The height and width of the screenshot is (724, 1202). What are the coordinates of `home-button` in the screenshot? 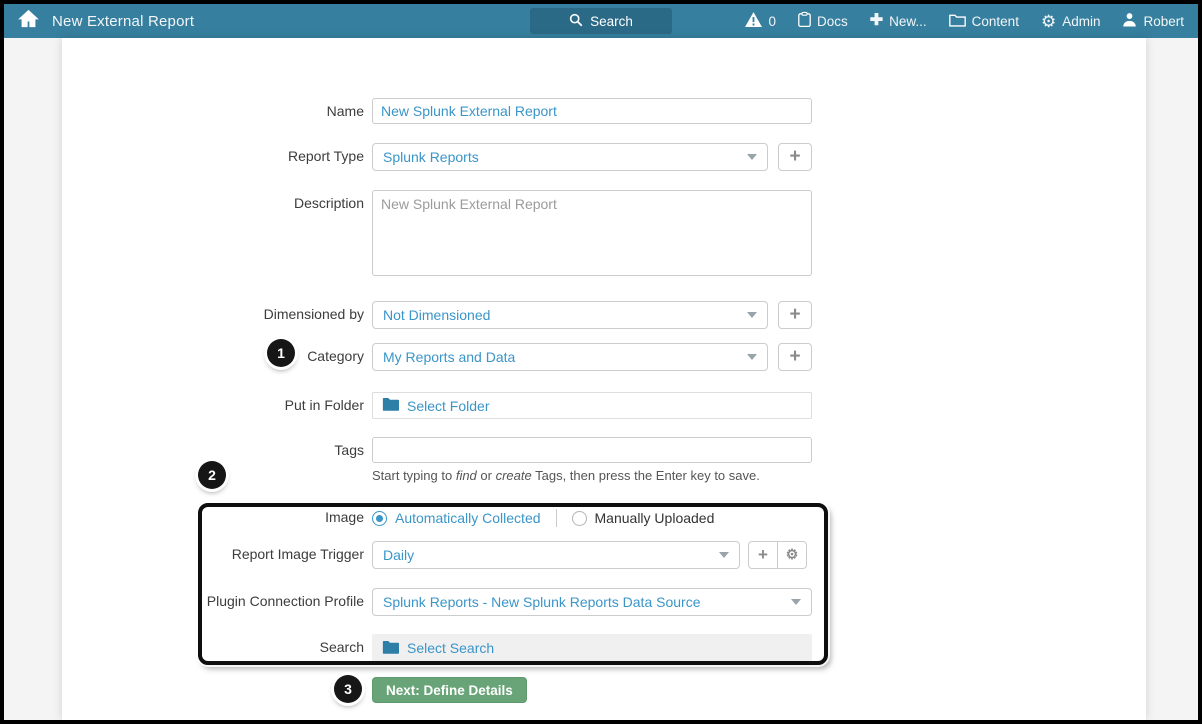 It's located at (28, 21).